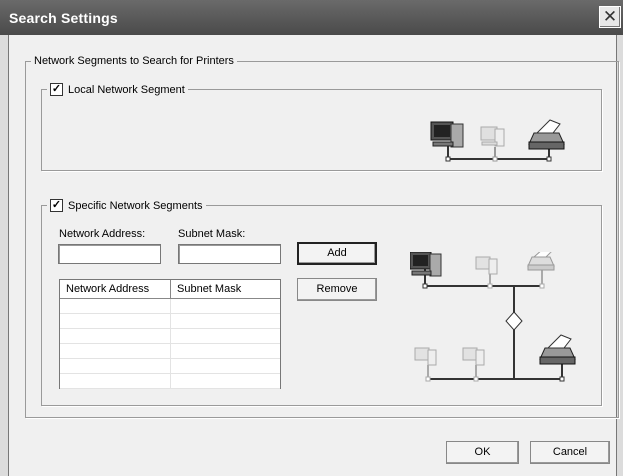  What do you see at coordinates (102, 234) in the screenshot?
I see `network-address-label: Network Address:` at bounding box center [102, 234].